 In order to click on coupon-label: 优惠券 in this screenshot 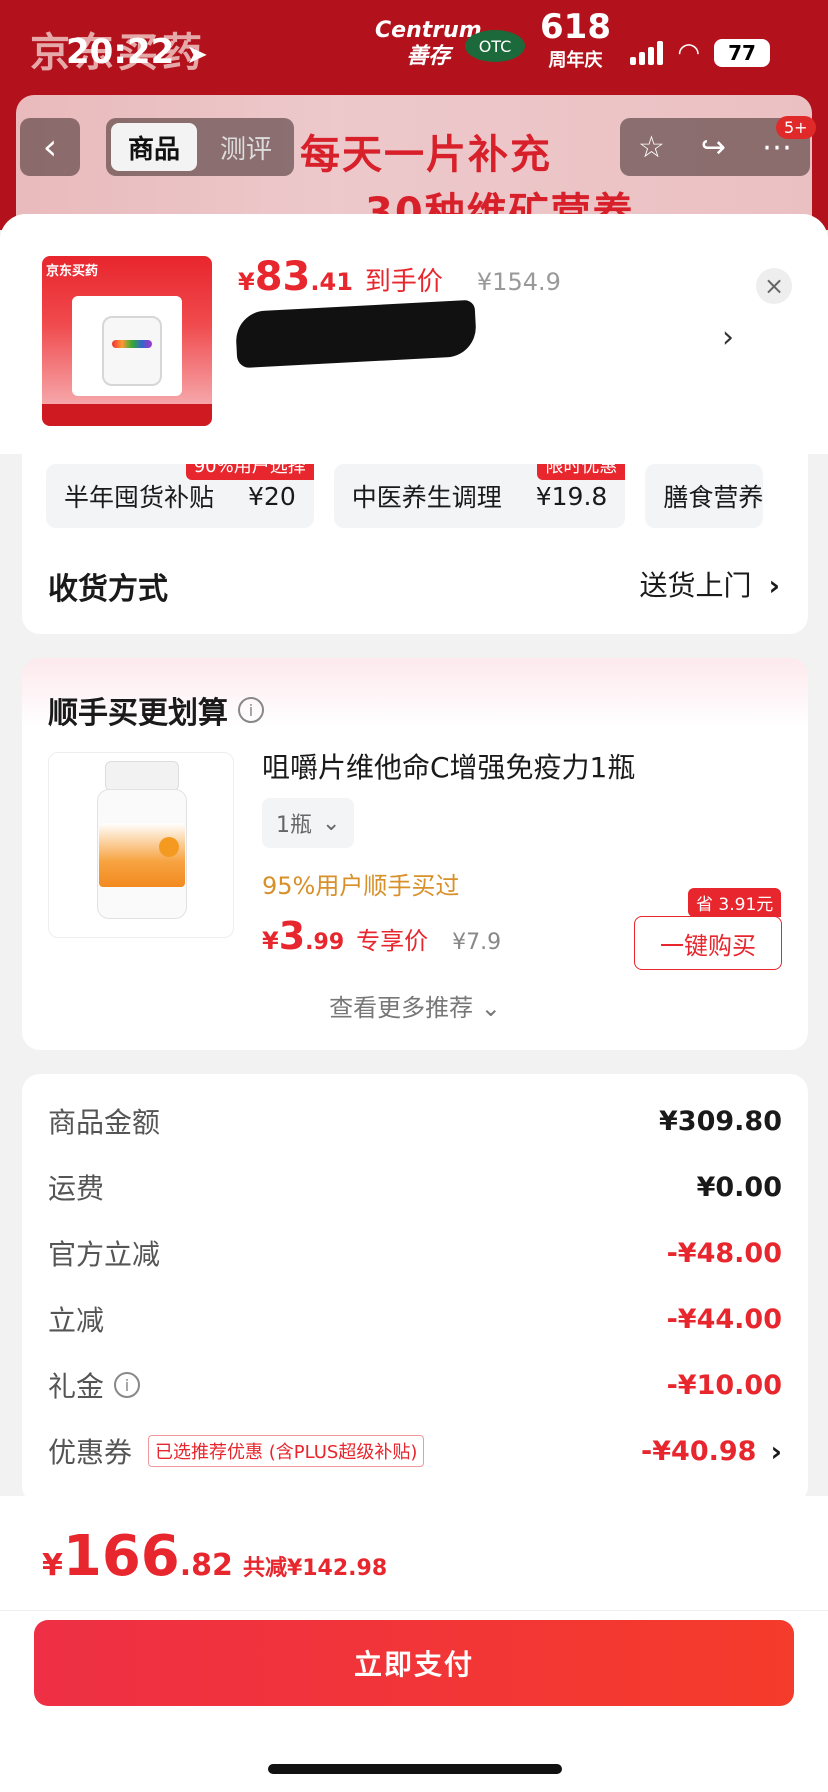, I will do `click(90, 1452)`.